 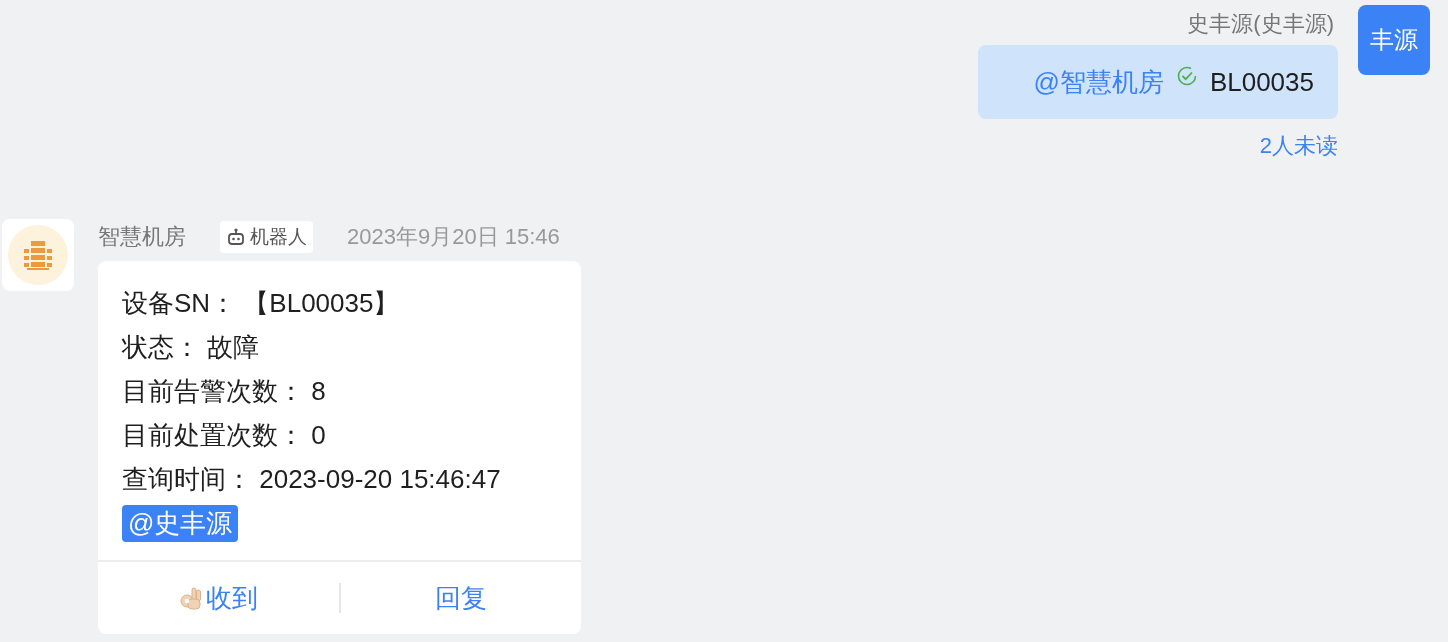 I want to click on mention-tag: @史丰源, so click(x=180, y=523).